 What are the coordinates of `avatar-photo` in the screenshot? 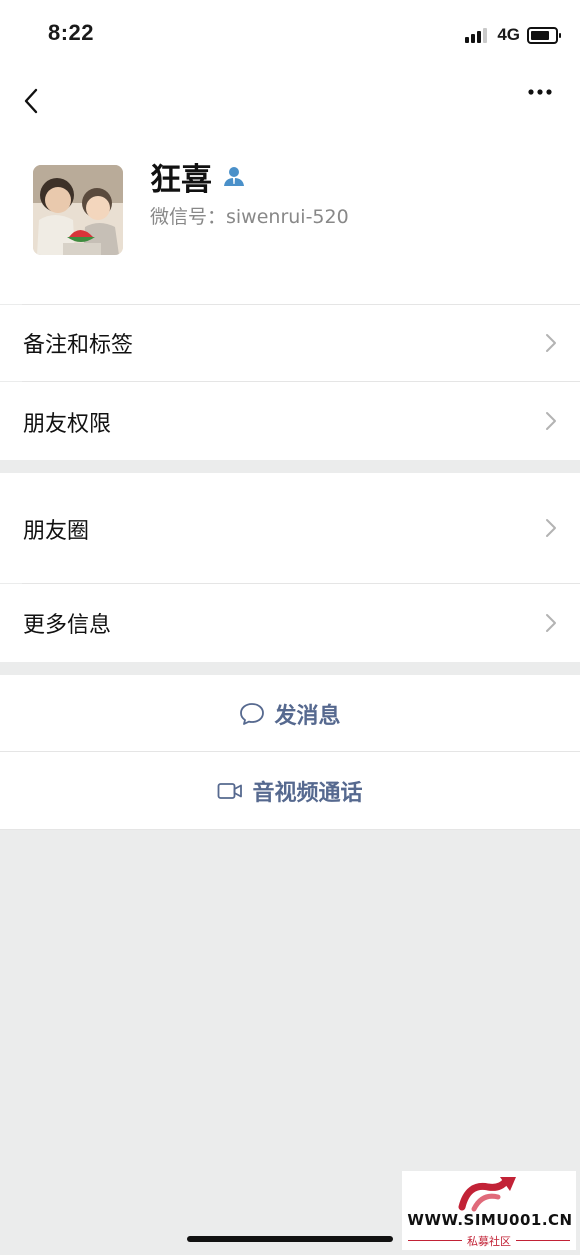 It's located at (78, 210).